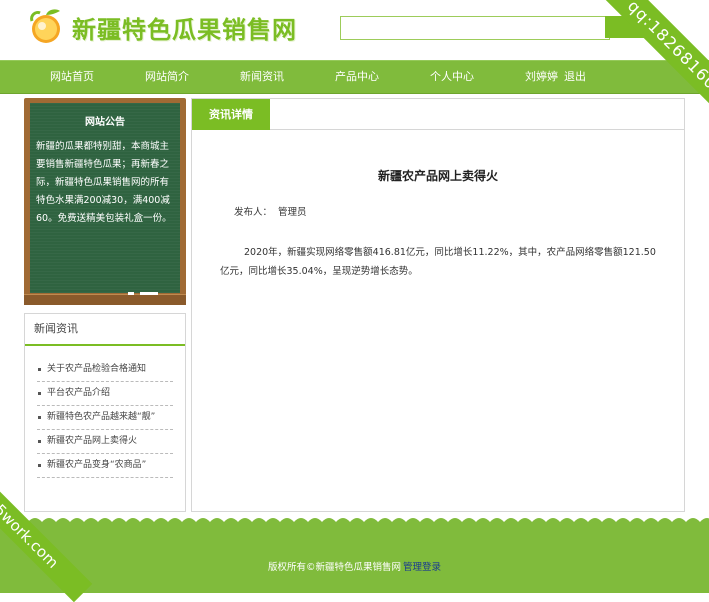 This screenshot has height=602, width=709. I want to click on news-item: 平台农产品介绍, so click(105, 394).